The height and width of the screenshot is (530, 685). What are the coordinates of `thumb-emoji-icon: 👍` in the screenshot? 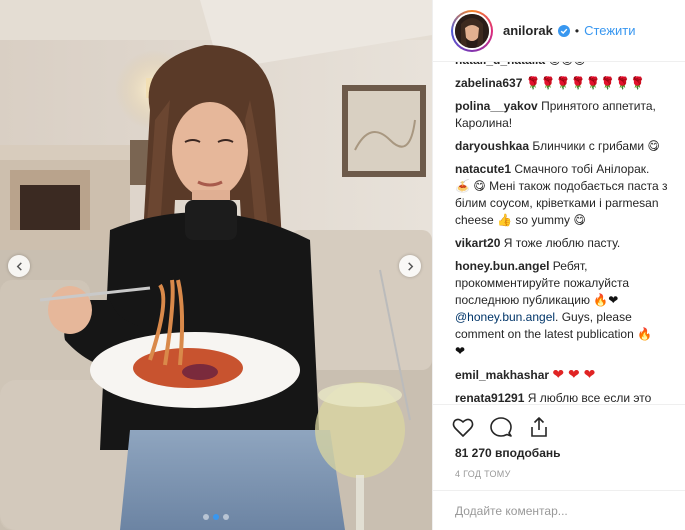 It's located at (504, 220).